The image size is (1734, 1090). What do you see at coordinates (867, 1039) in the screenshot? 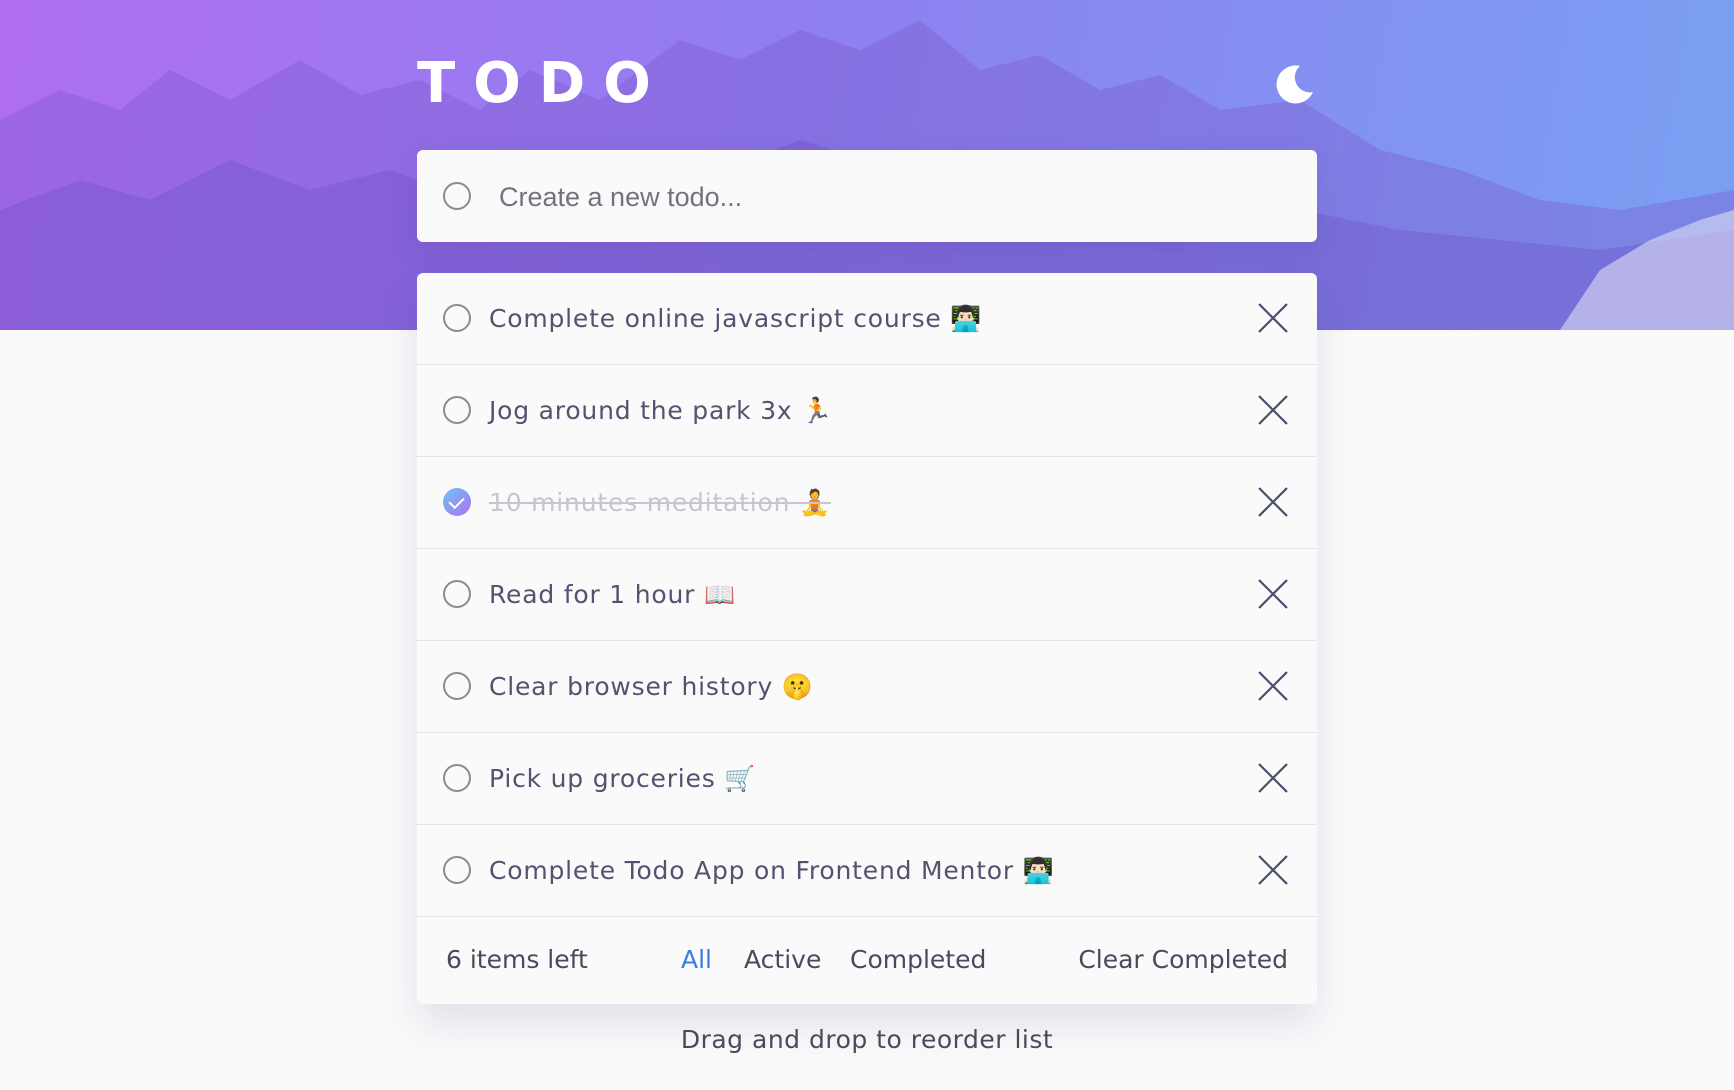
I see `drag-drop-hint: Drag and drop to reorder list` at bounding box center [867, 1039].